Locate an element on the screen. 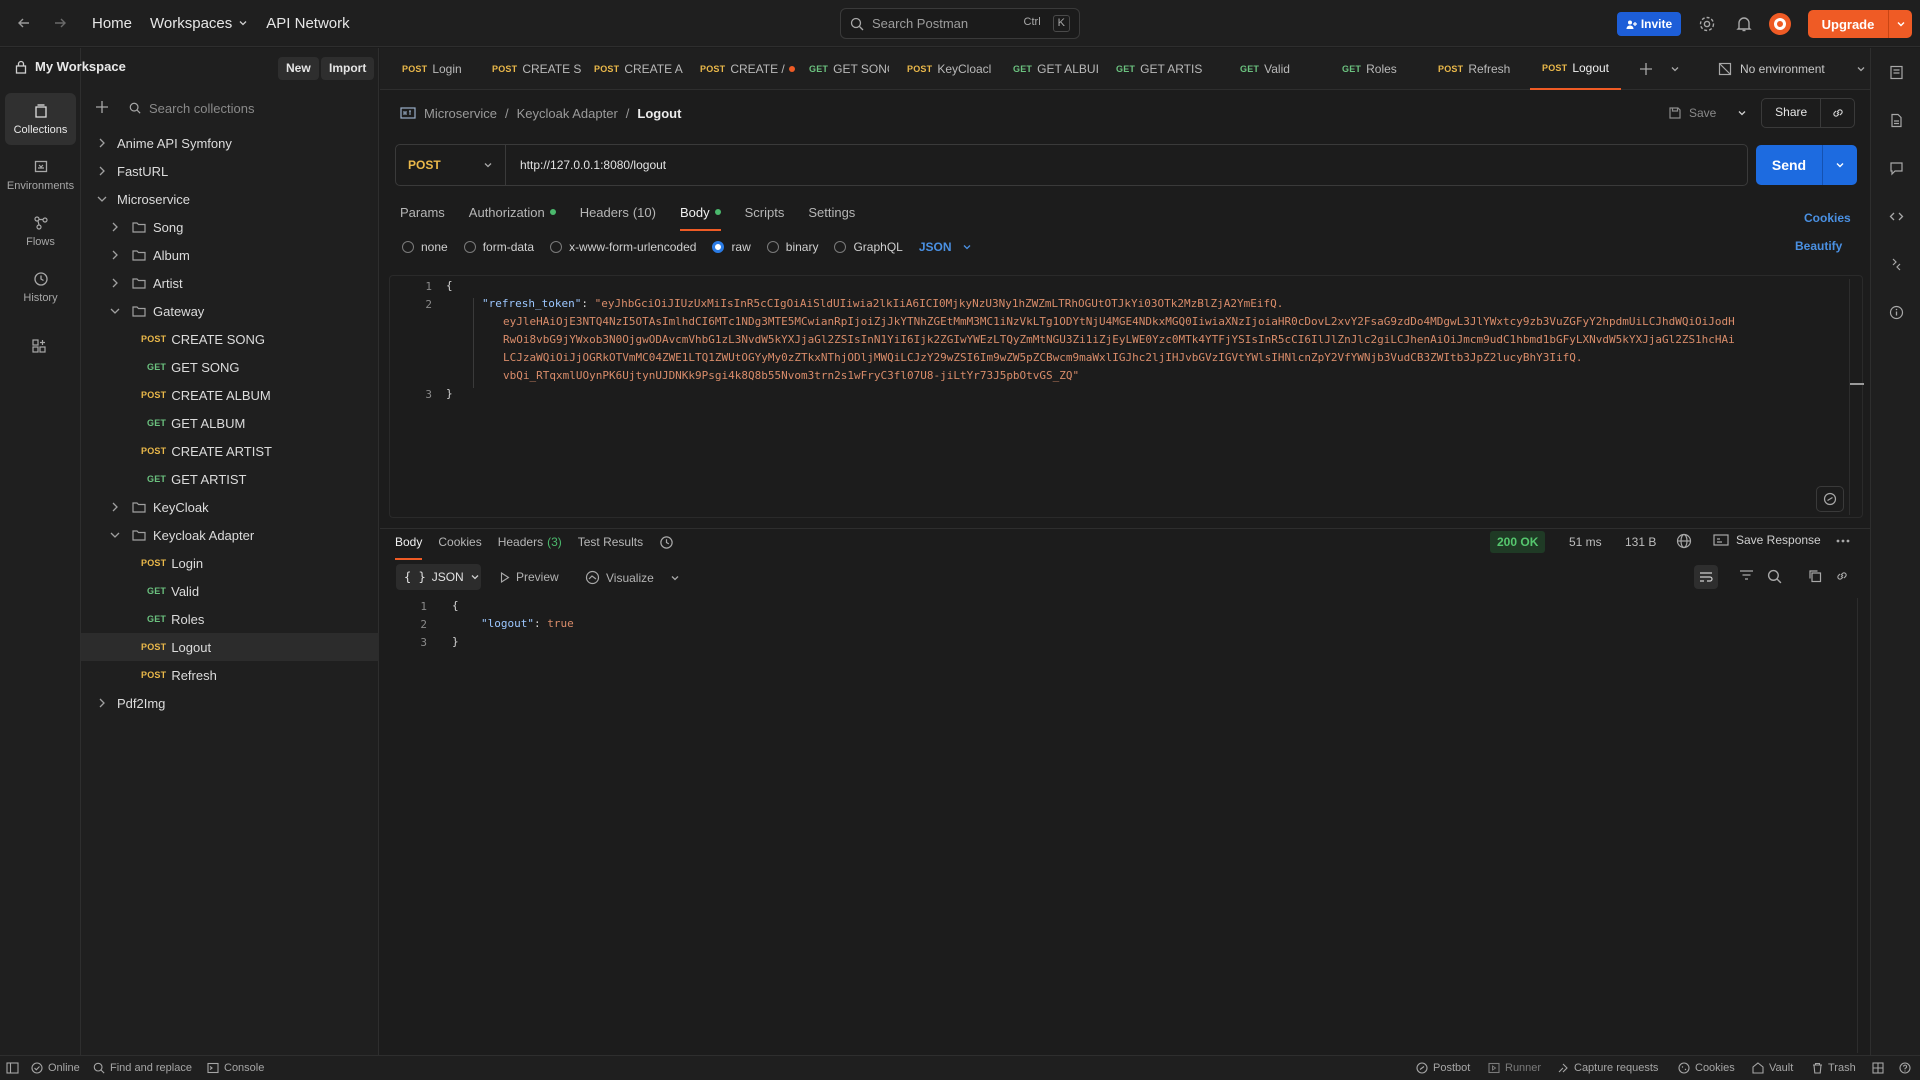  add-collection-icon is located at coordinates (102, 107).